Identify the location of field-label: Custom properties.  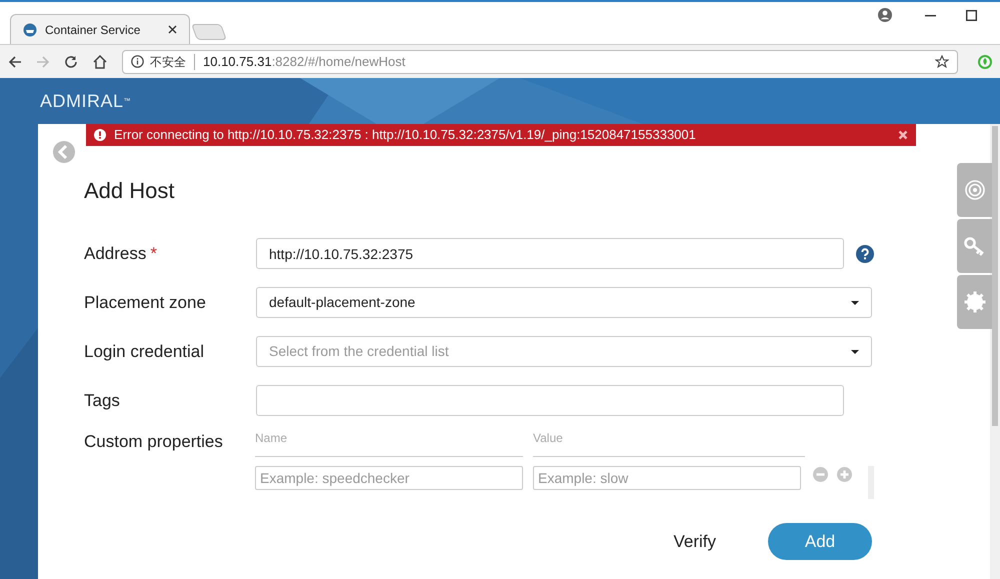
(153, 441).